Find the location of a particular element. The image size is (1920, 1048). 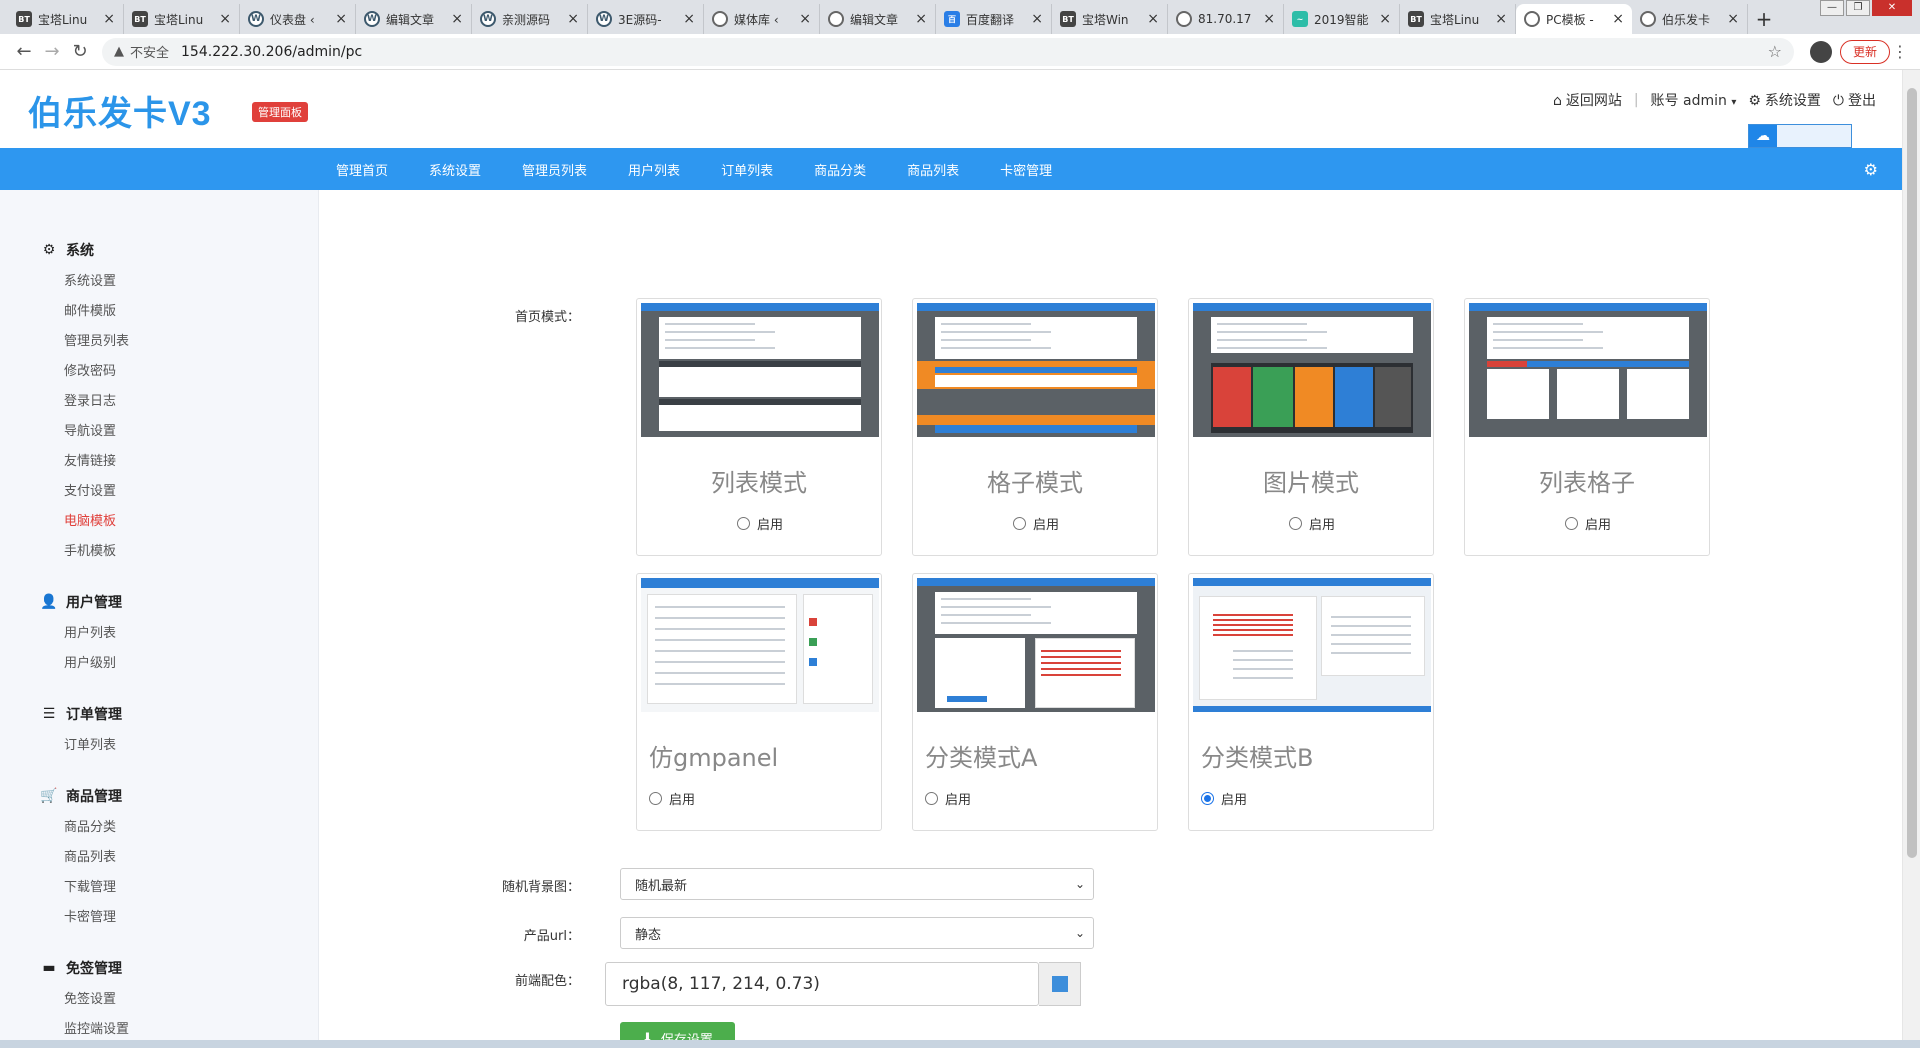

browser-tab: ~2019智能 × is located at coordinates (1342, 19).